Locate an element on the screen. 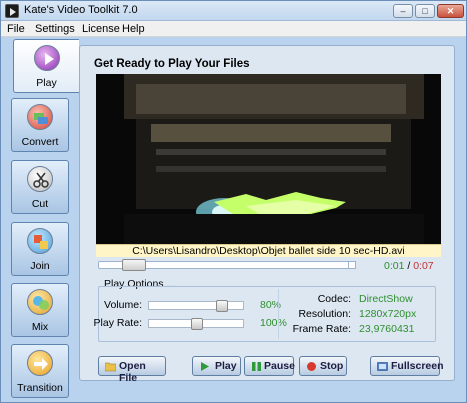  sidebar-item-join: Join is located at coordinates (40, 249).